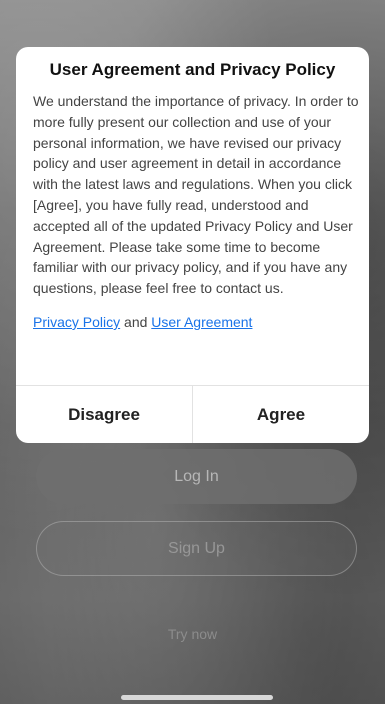  Describe the element at coordinates (192, 634) in the screenshot. I see `try-now-link: Try now` at that location.